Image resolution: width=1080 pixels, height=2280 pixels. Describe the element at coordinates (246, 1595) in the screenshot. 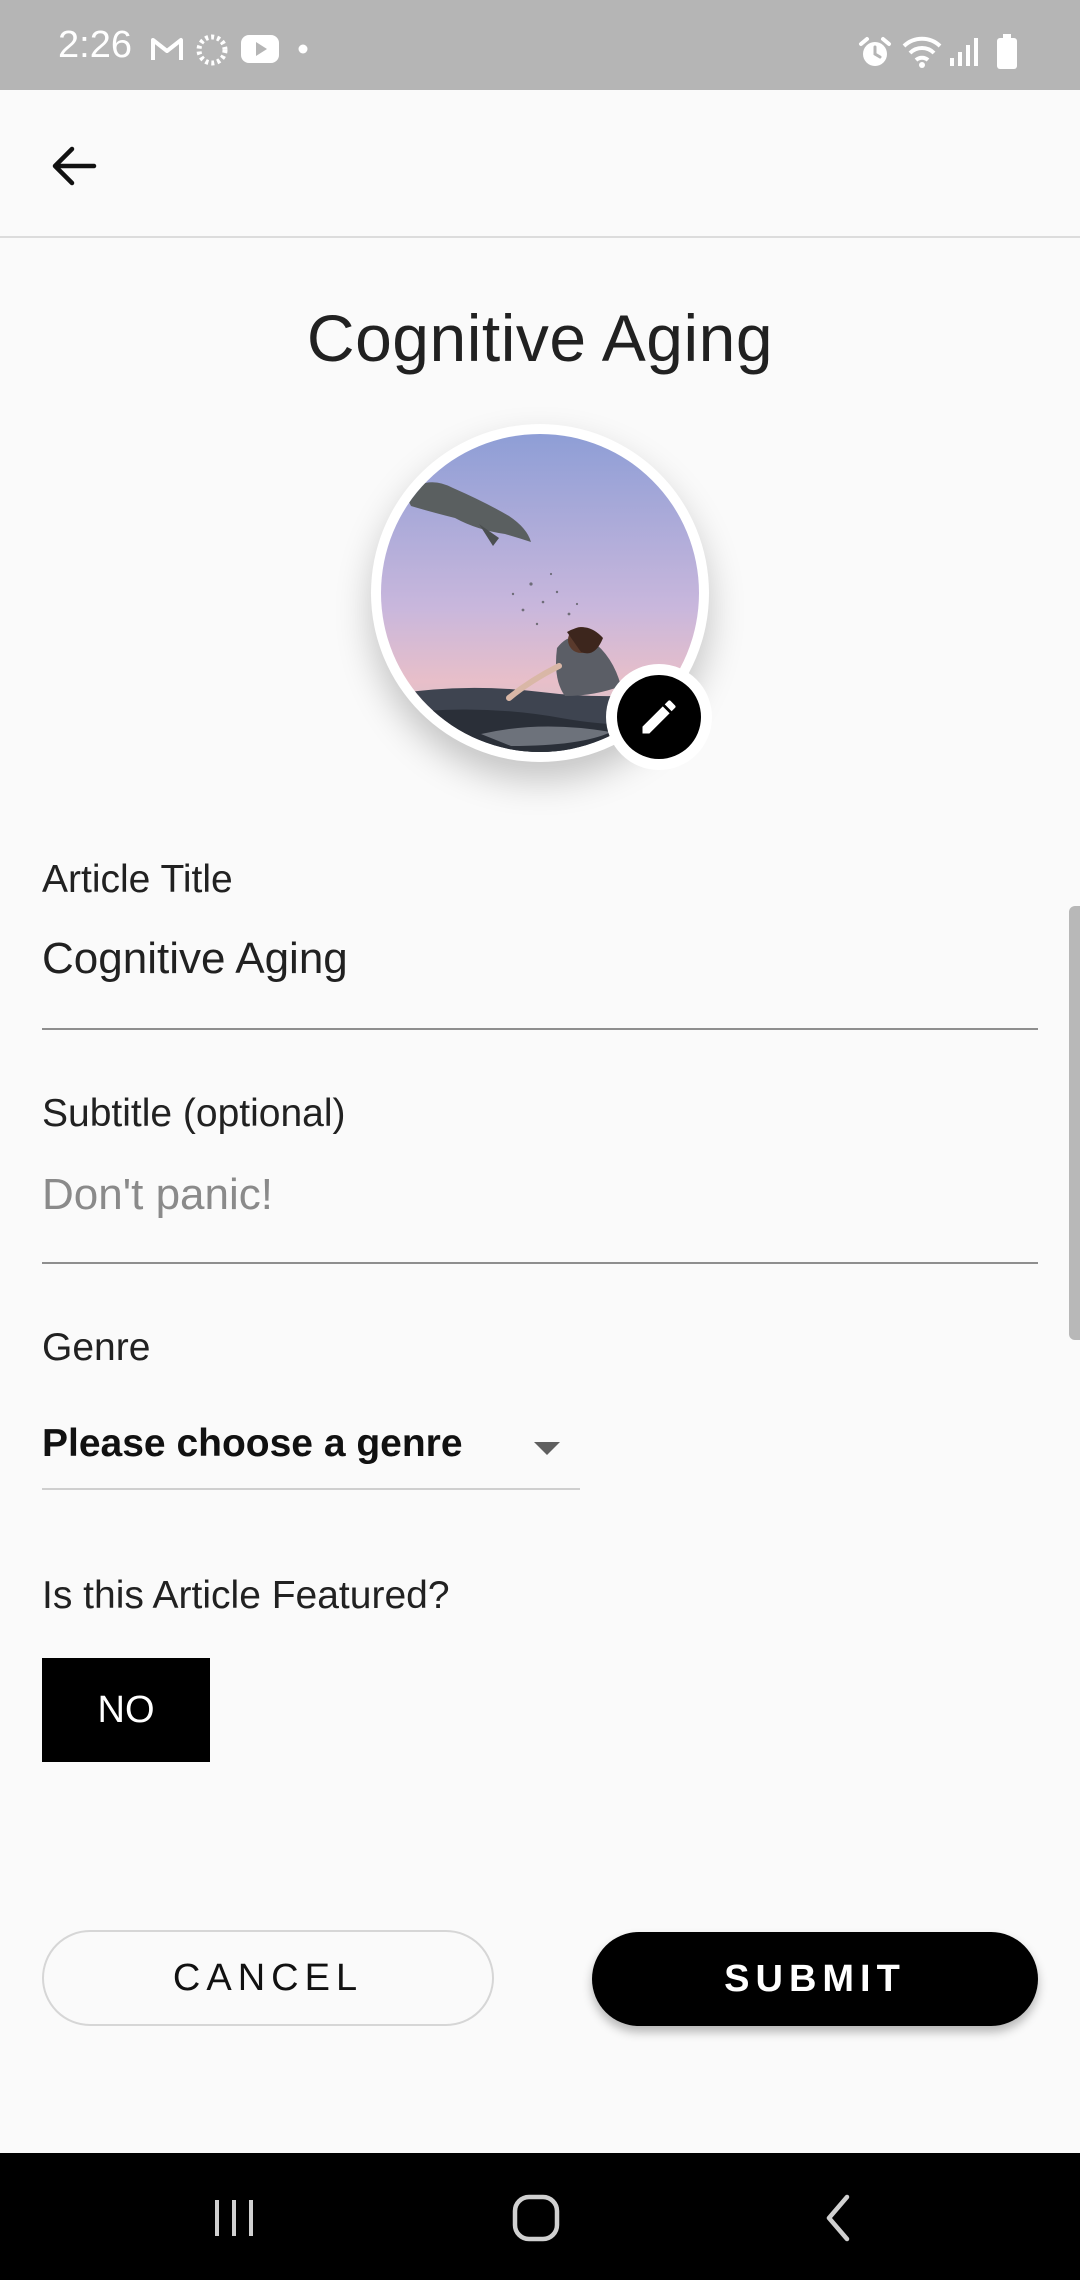

I see `featured-label: Is this Article Featured?` at that location.